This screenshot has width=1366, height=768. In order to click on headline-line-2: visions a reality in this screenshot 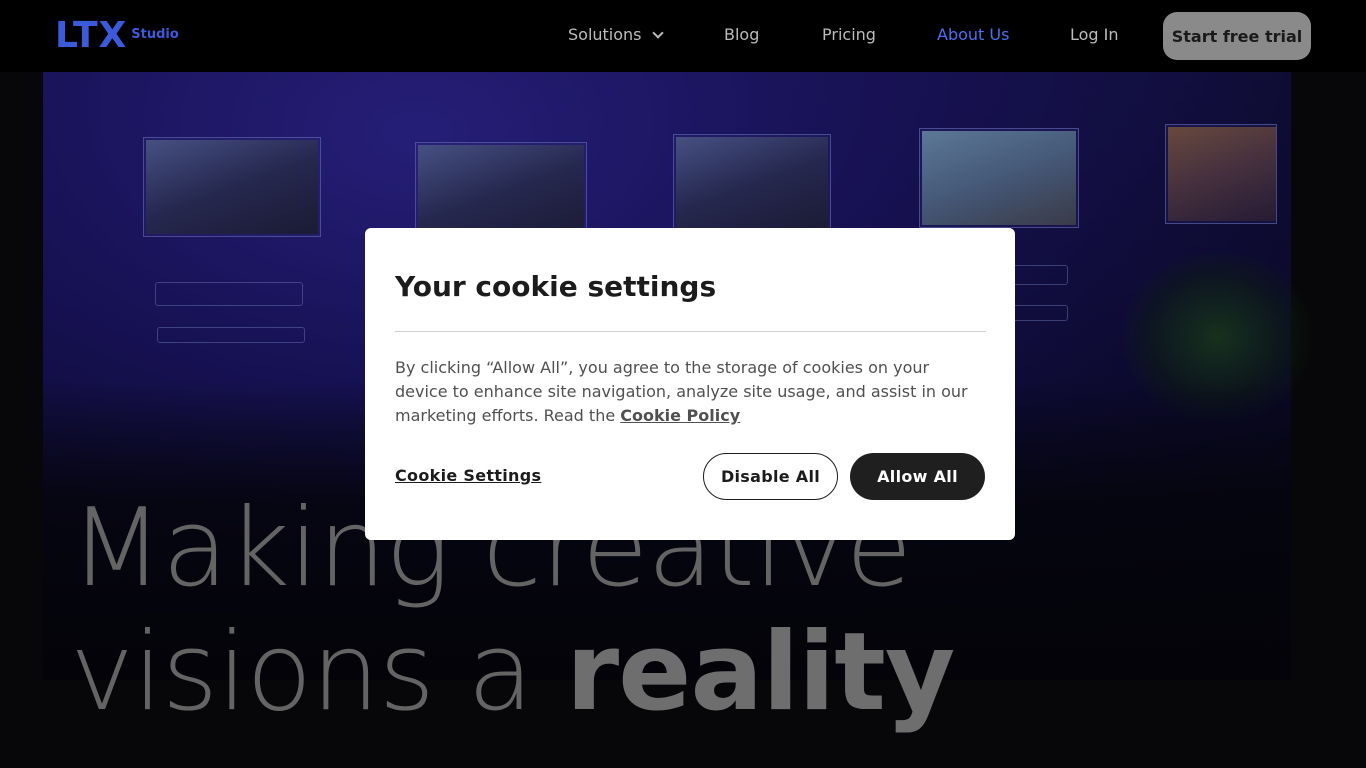, I will do `click(512, 672)`.